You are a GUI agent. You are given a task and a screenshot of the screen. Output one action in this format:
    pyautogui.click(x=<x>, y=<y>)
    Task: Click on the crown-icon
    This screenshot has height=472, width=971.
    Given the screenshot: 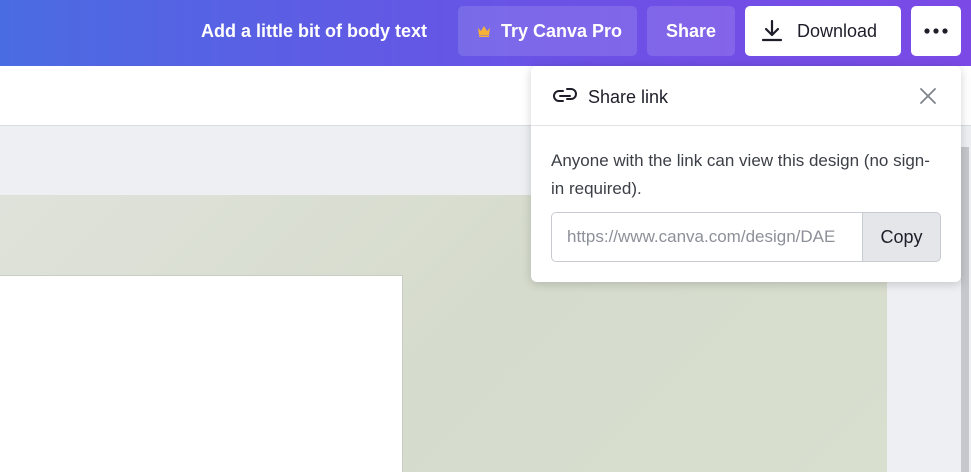 What is the action you would take?
    pyautogui.click(x=484, y=31)
    